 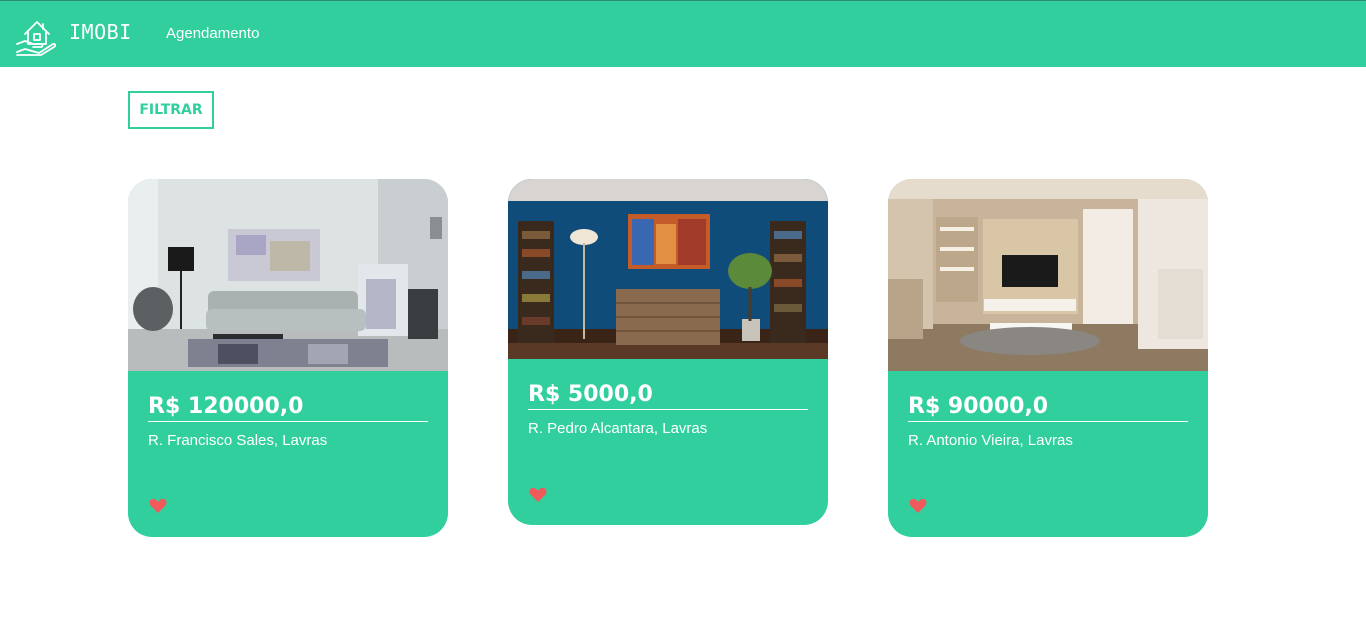 I want to click on top-navbar: IMOBI Agendamento, so click(x=683, y=33).